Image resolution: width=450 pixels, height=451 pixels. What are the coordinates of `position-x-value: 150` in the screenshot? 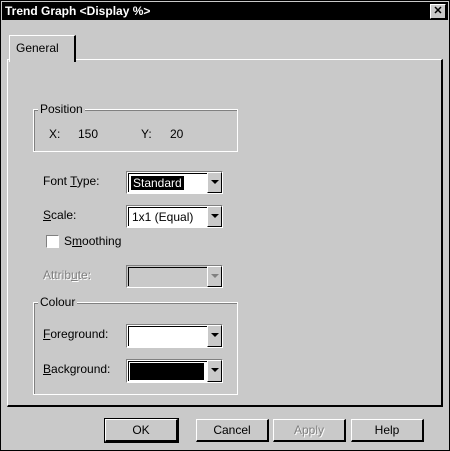 It's located at (88, 134).